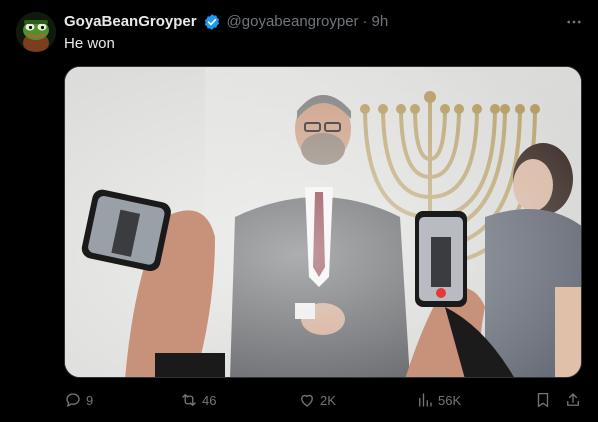  What do you see at coordinates (89, 43) in the screenshot?
I see `tweet-text: He won` at bounding box center [89, 43].